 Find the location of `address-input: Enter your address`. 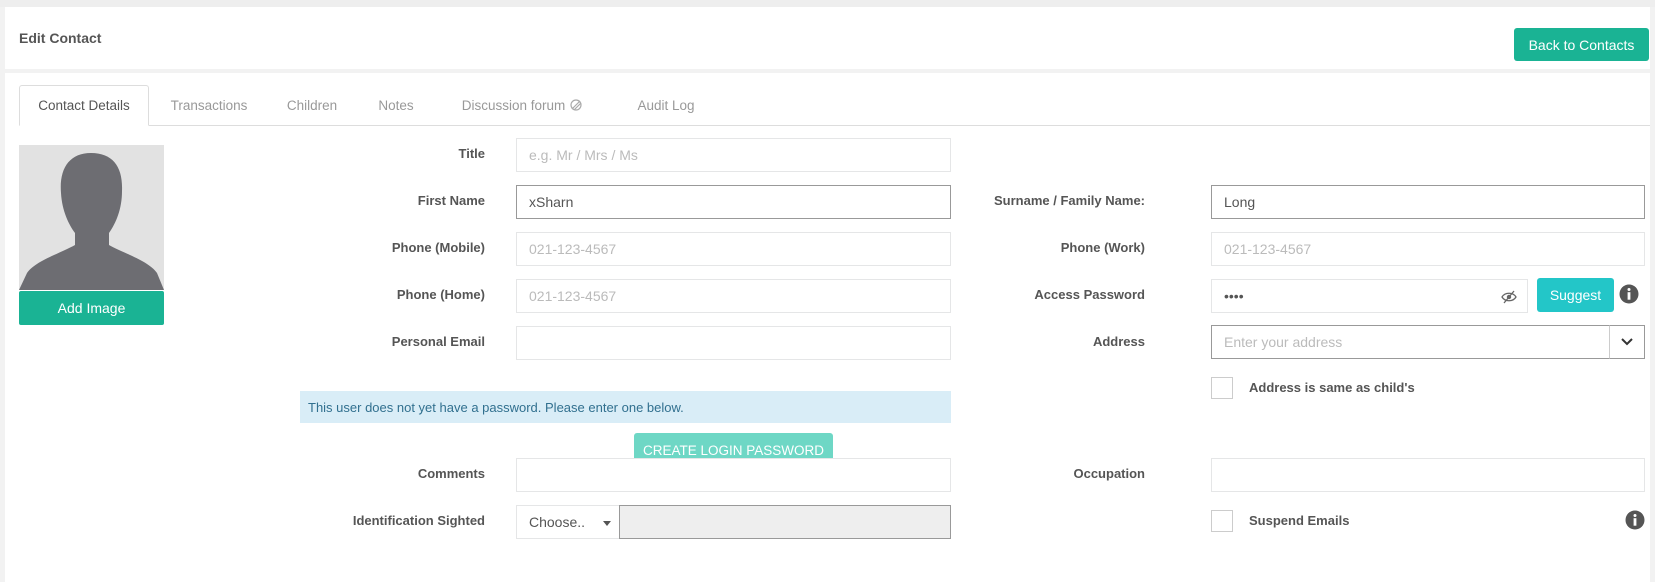

address-input: Enter your address is located at coordinates (1410, 342).